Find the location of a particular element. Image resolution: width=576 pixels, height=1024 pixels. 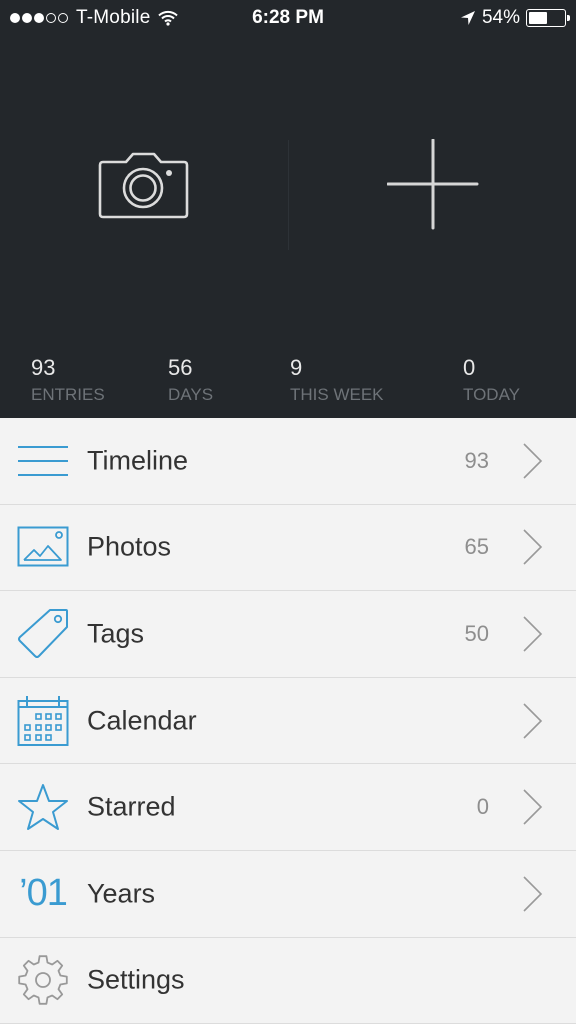

photos-icon is located at coordinates (43, 547).